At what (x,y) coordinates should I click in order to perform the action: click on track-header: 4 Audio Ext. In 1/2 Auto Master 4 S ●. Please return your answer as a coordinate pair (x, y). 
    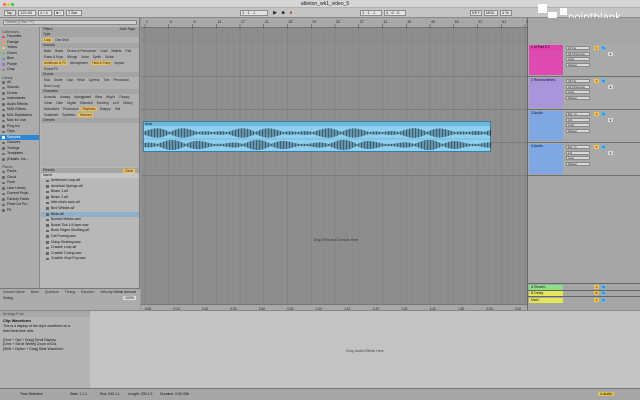
    Looking at the image, I should click on (584, 159).